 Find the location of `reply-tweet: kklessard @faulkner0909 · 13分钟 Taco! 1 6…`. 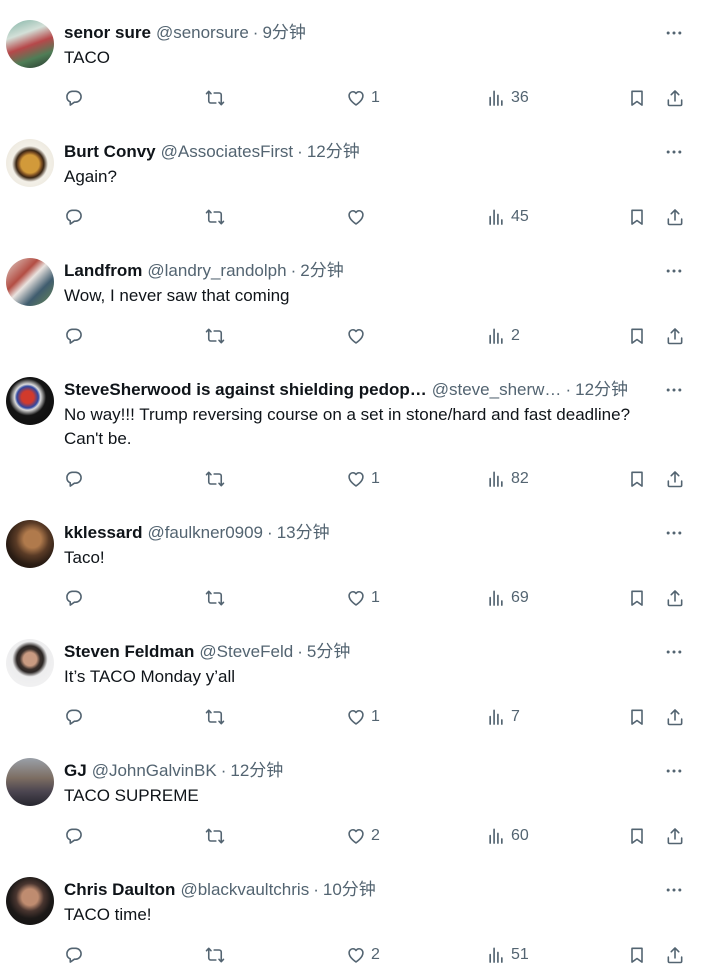

reply-tweet: kklessard @faulkner0909 · 13分钟 Taco! 1 6… is located at coordinates (355, 559).